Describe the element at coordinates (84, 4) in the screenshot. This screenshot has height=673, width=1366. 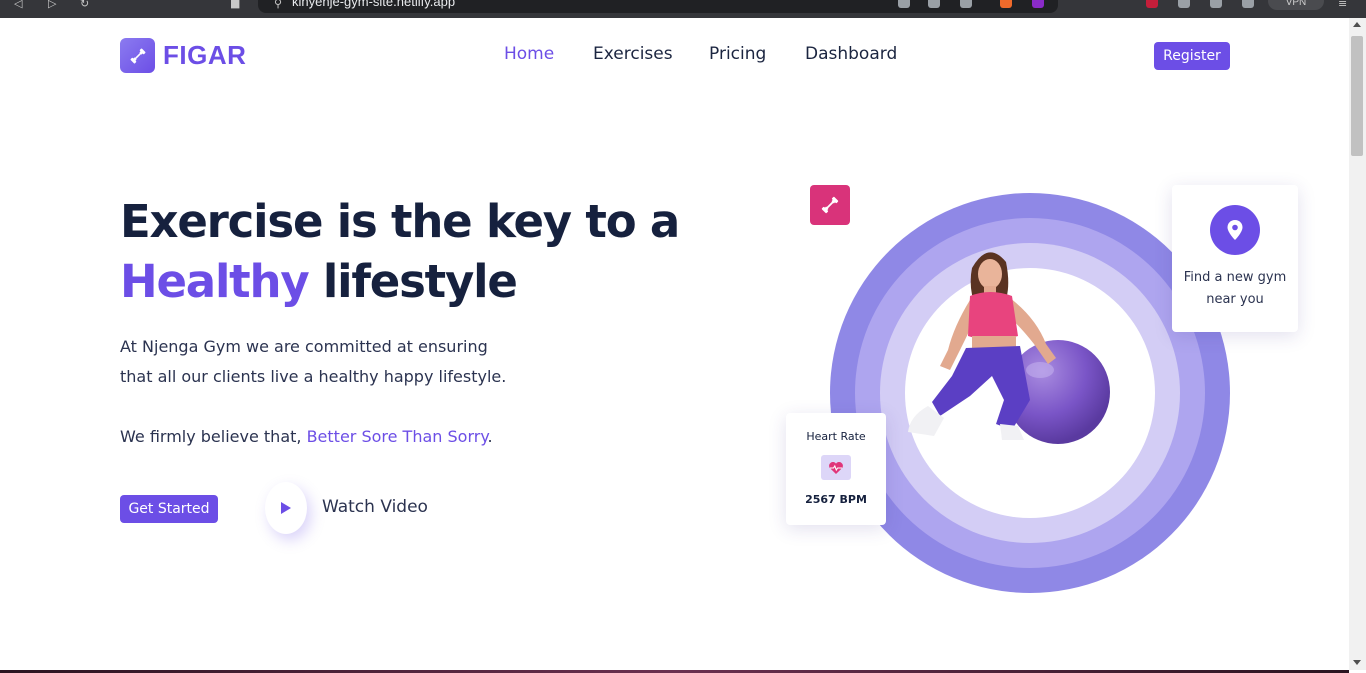
I see `reload-icon: ↻` at that location.